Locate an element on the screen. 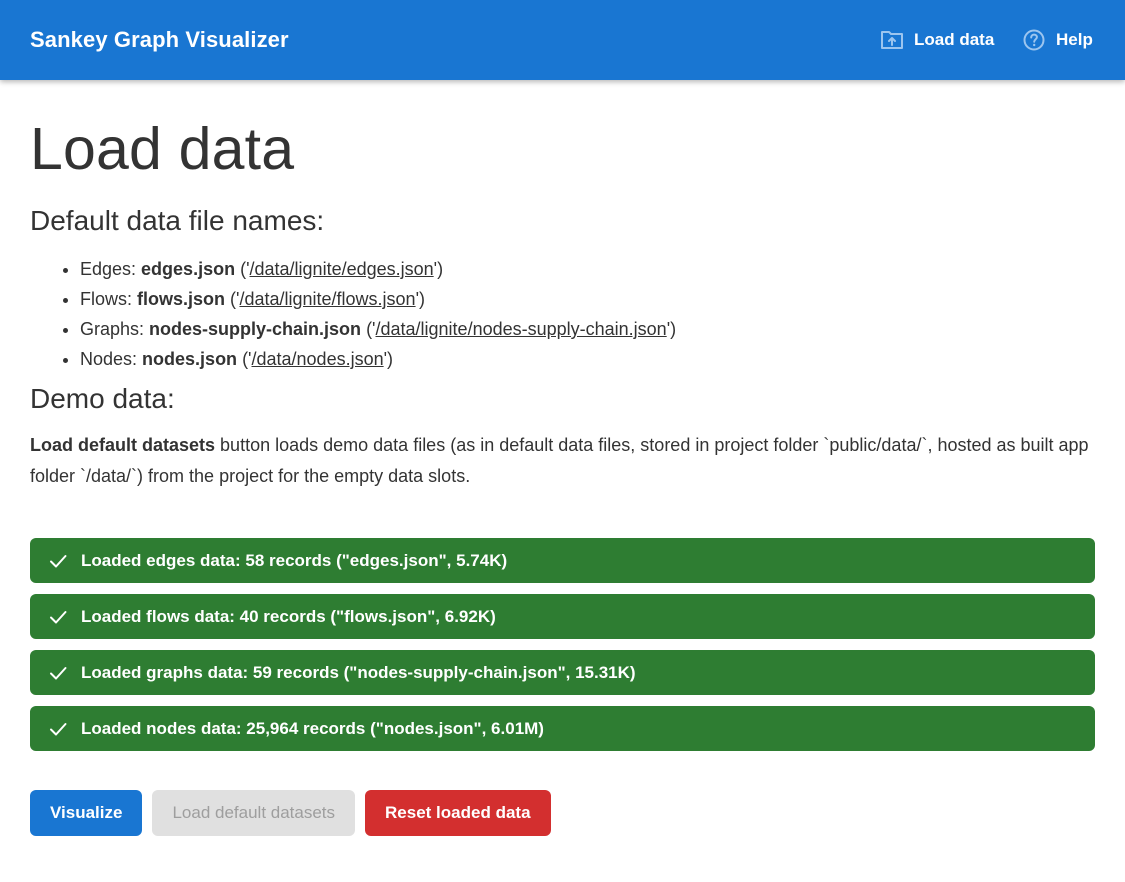 The width and height of the screenshot is (1125, 882). file-path-link: /data/lignite/flows.json is located at coordinates (327, 299).